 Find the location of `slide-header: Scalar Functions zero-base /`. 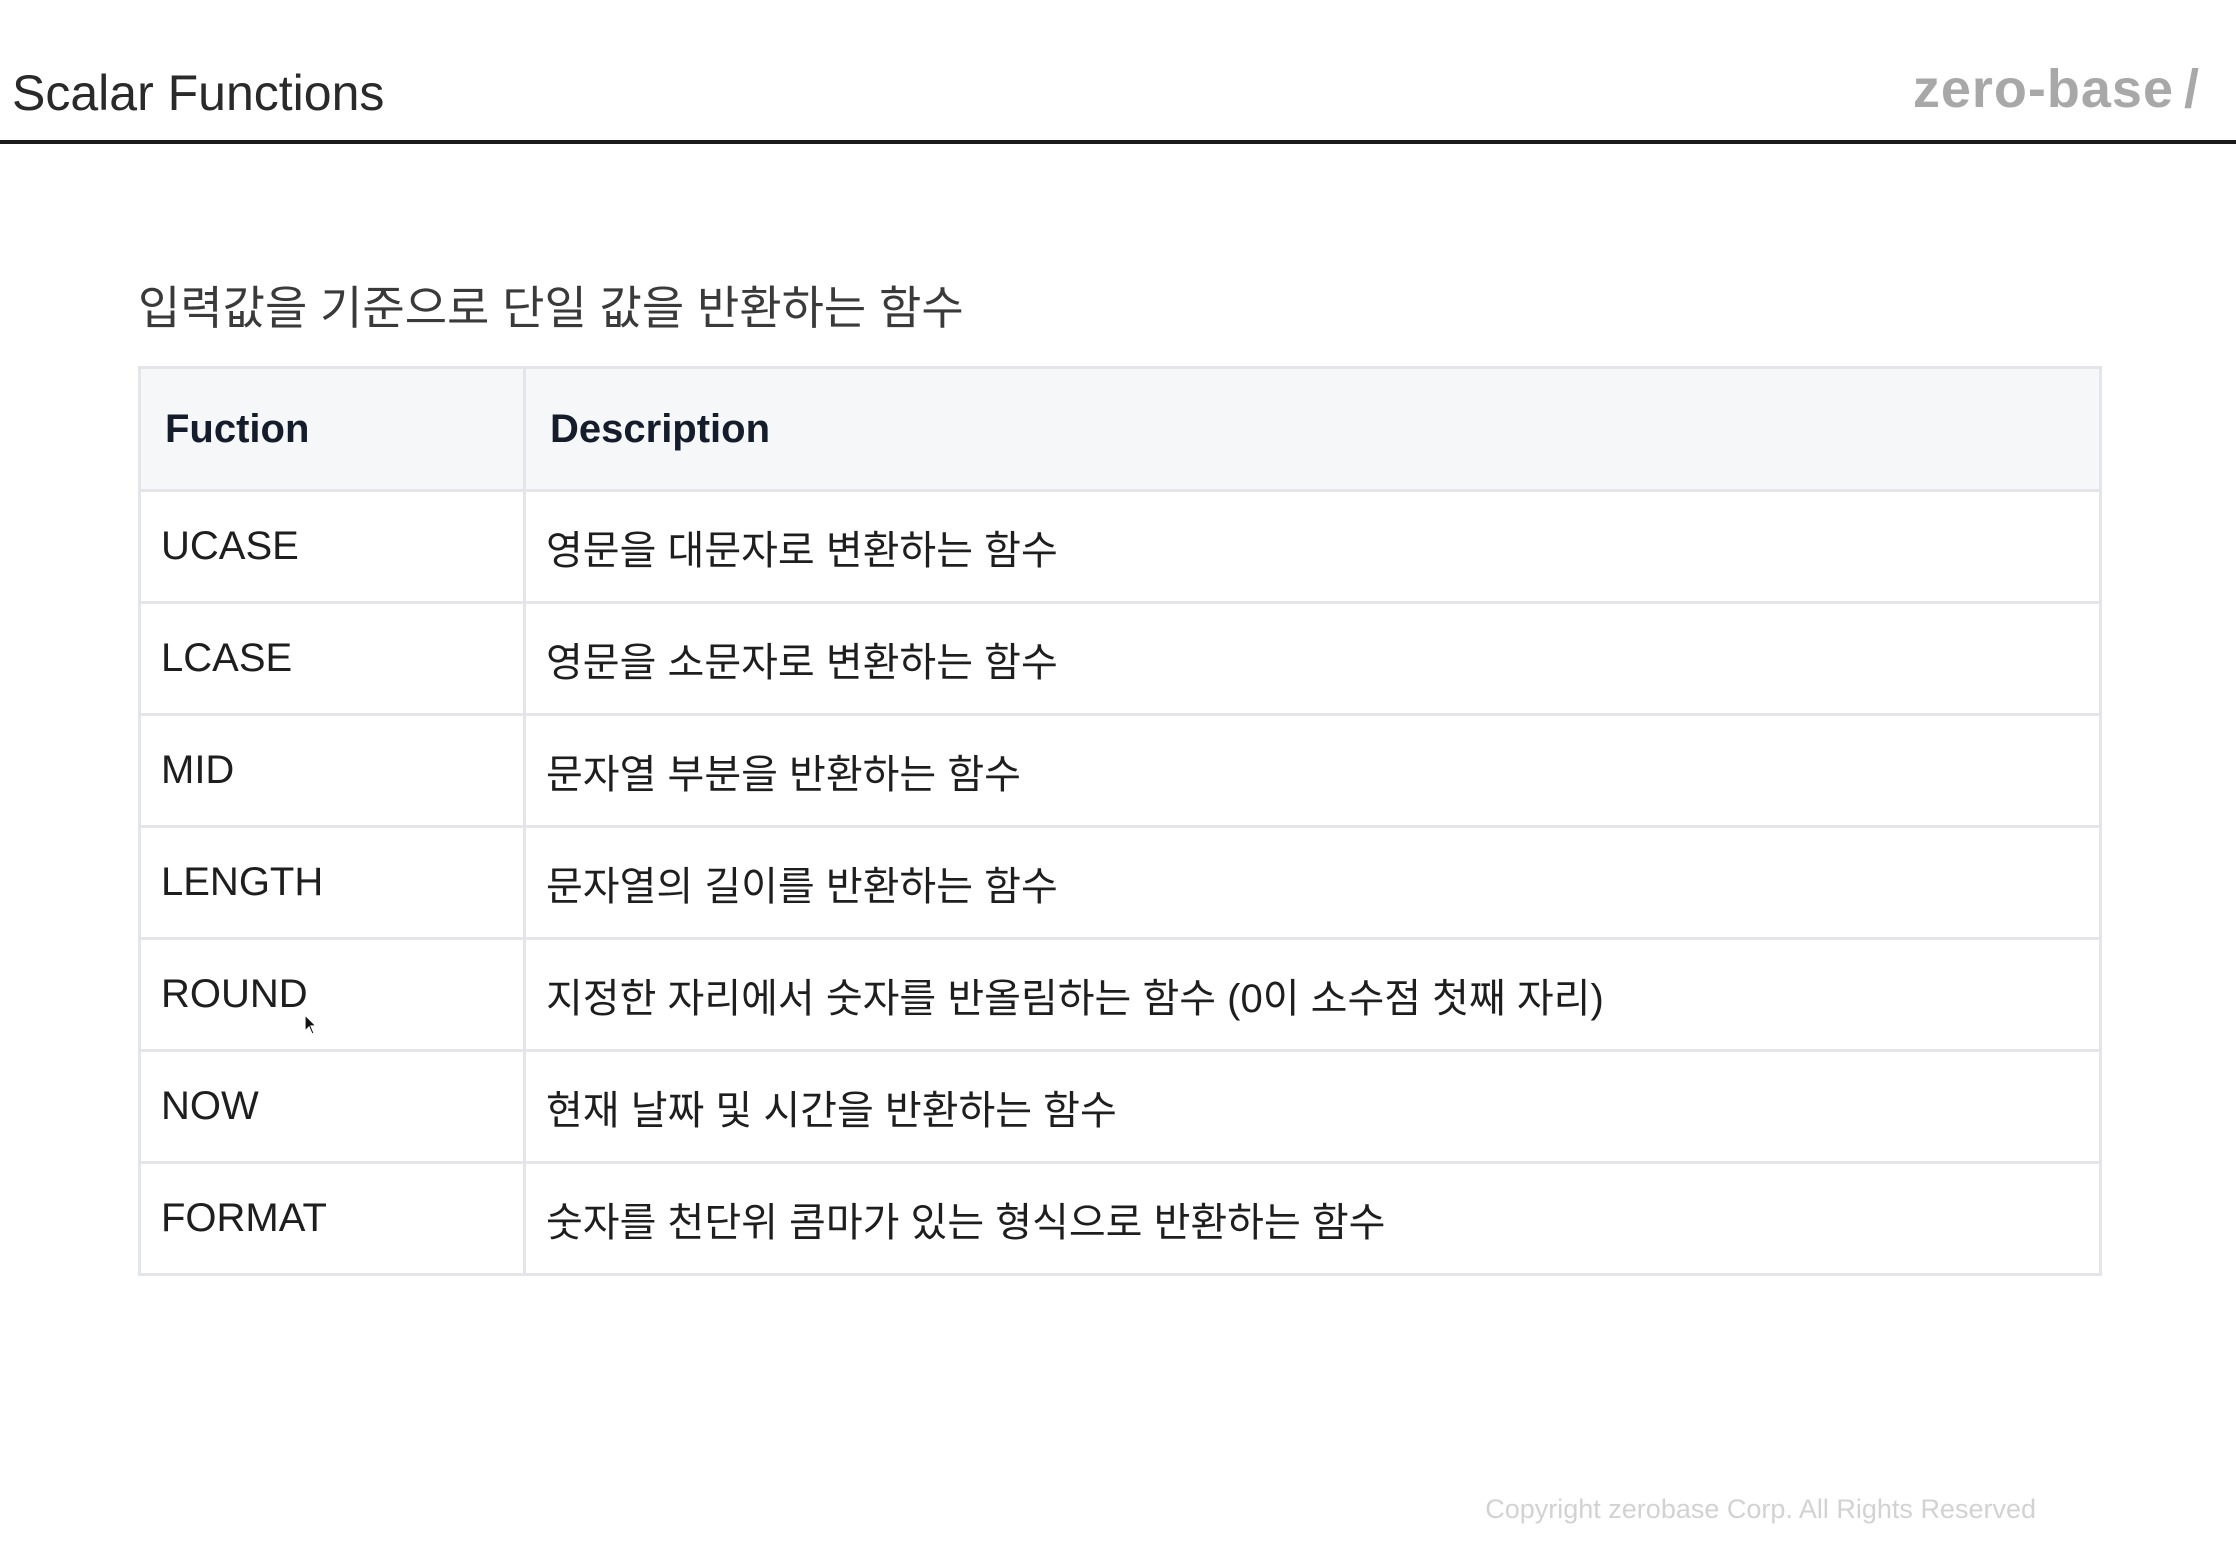

slide-header: Scalar Functions zero-base / is located at coordinates (1118, 72).